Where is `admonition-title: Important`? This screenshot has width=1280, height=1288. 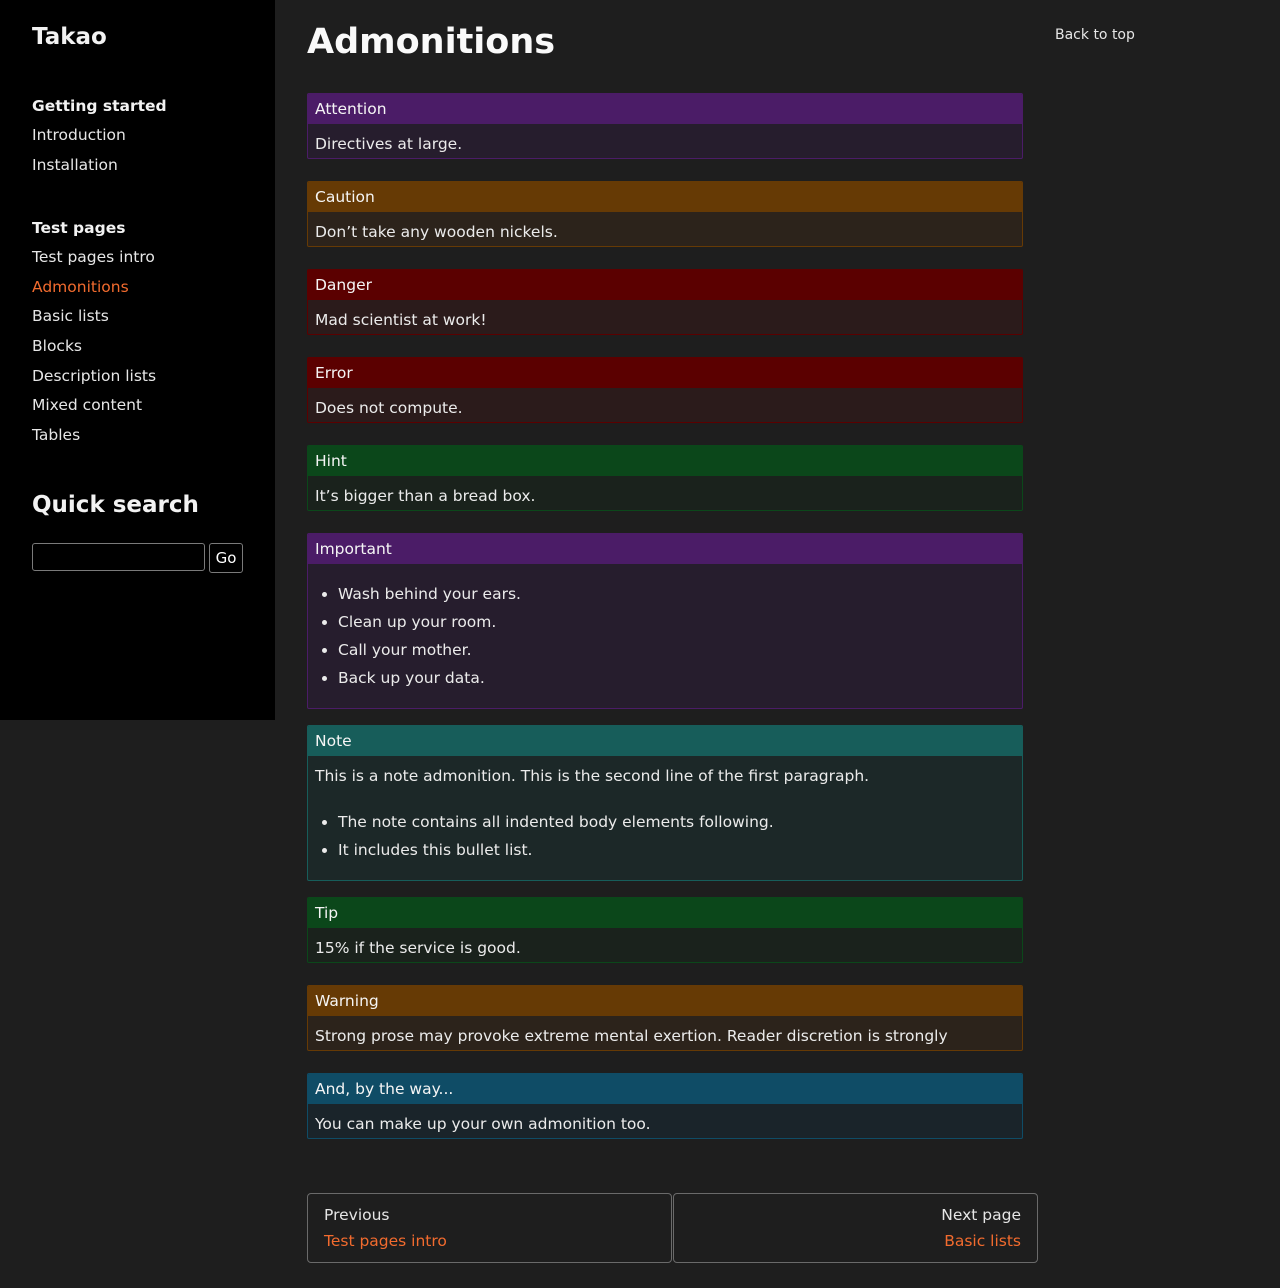
admonition-title: Important is located at coordinates (665, 549).